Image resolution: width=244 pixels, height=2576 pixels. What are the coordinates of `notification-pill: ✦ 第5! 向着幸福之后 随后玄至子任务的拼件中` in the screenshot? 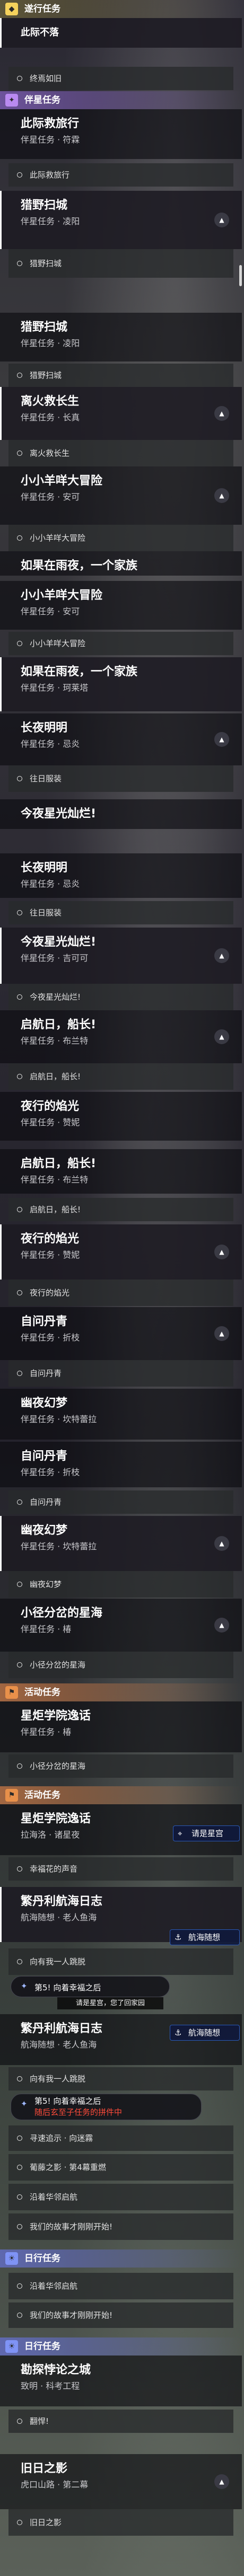 It's located at (107, 2107).